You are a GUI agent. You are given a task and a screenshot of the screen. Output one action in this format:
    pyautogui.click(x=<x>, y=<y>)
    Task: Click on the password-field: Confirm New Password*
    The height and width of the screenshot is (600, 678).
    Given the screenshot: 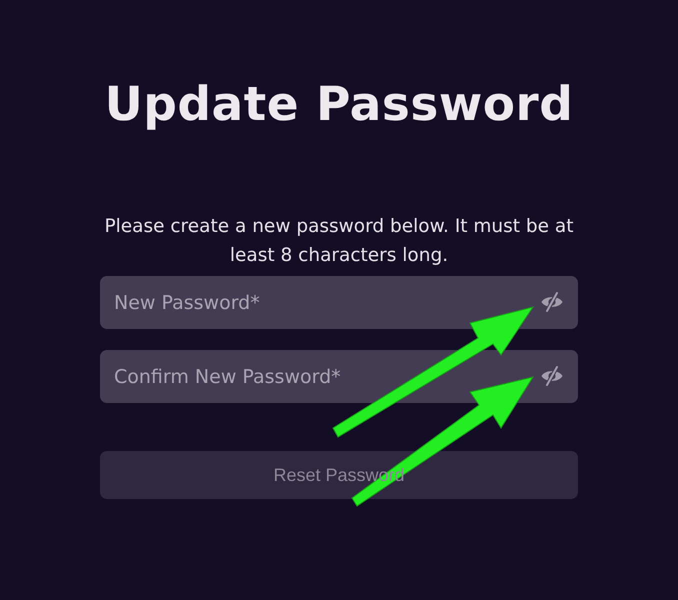 What is the action you would take?
    pyautogui.click(x=339, y=376)
    